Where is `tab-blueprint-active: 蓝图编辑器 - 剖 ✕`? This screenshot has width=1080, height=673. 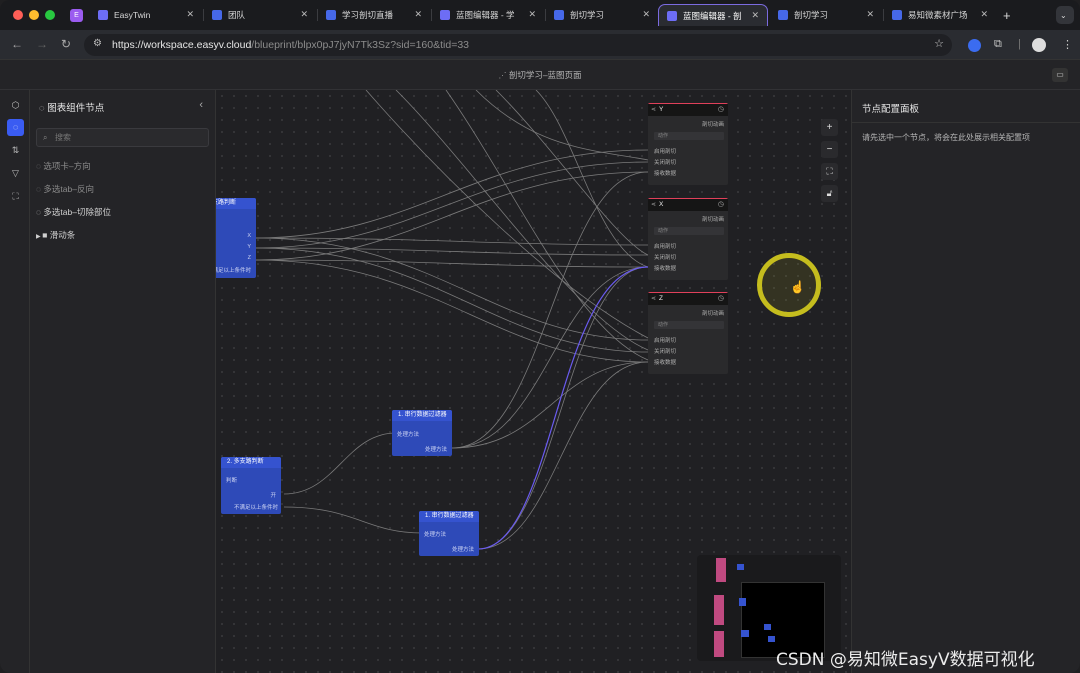
tab-blueprint-active: 蓝图编辑器 - 剖 ✕ is located at coordinates (713, 15).